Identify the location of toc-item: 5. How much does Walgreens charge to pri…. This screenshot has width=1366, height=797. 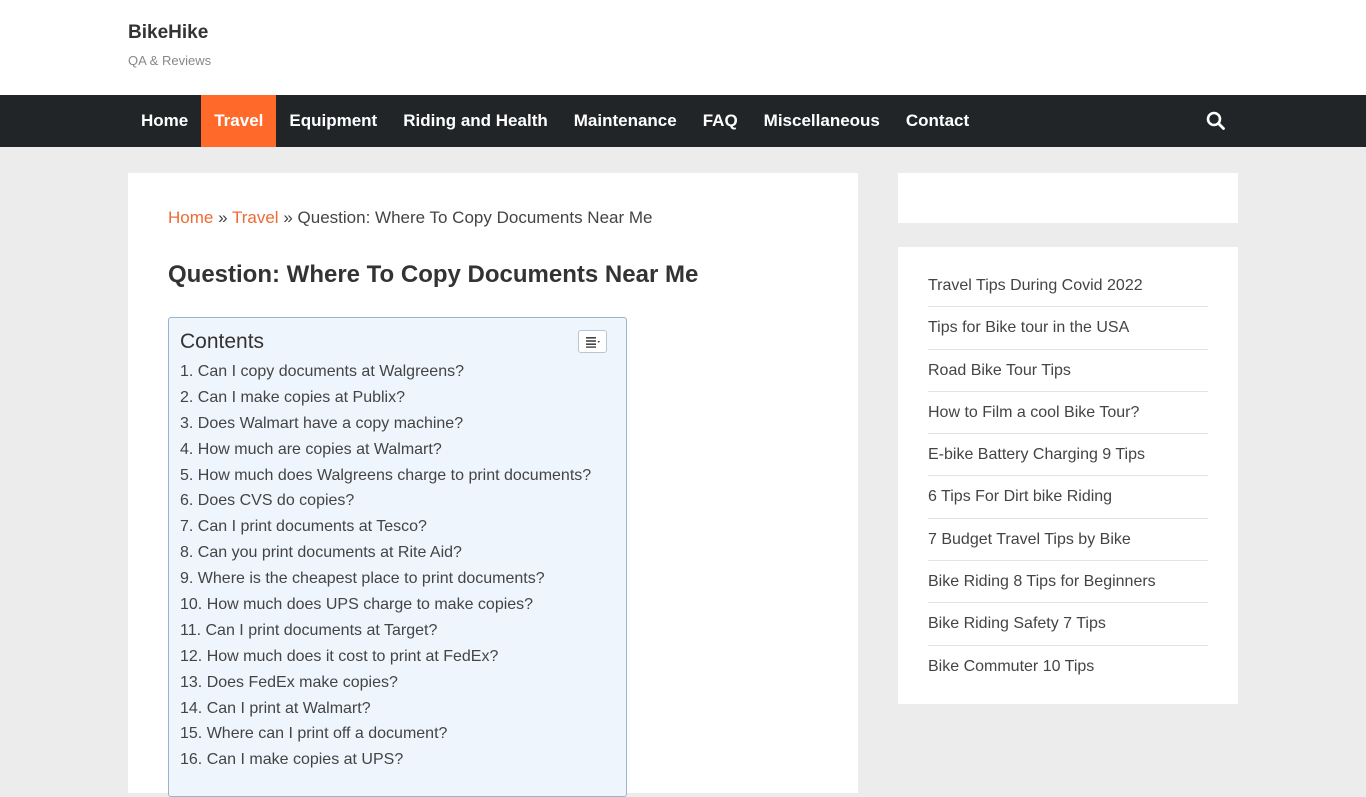
(385, 476).